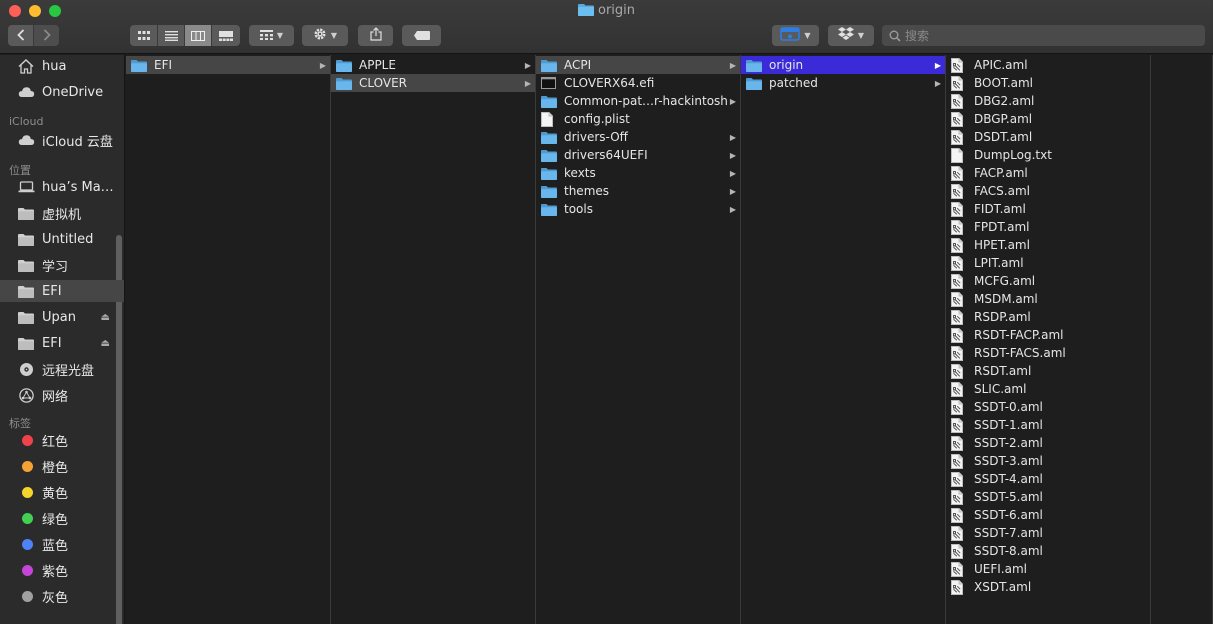  What do you see at coordinates (1048, 335) in the screenshot?
I see `file-row: RSDT-FACP.aml` at bounding box center [1048, 335].